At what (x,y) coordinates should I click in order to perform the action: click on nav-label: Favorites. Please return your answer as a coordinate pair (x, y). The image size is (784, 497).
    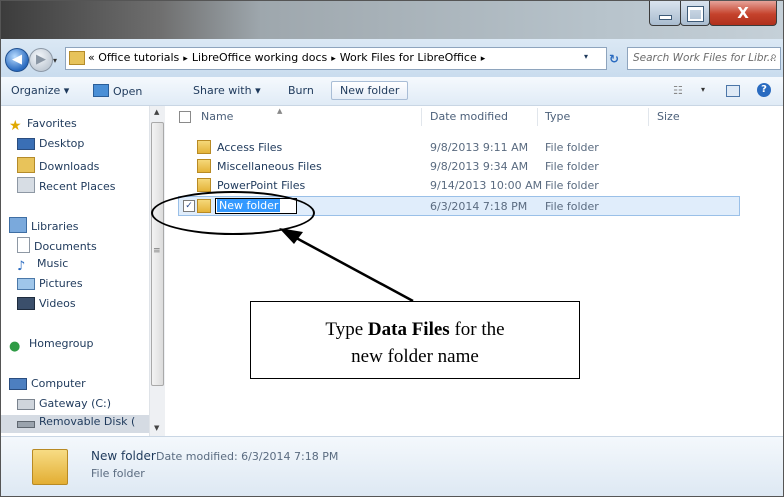
    Looking at the image, I should click on (52, 123).